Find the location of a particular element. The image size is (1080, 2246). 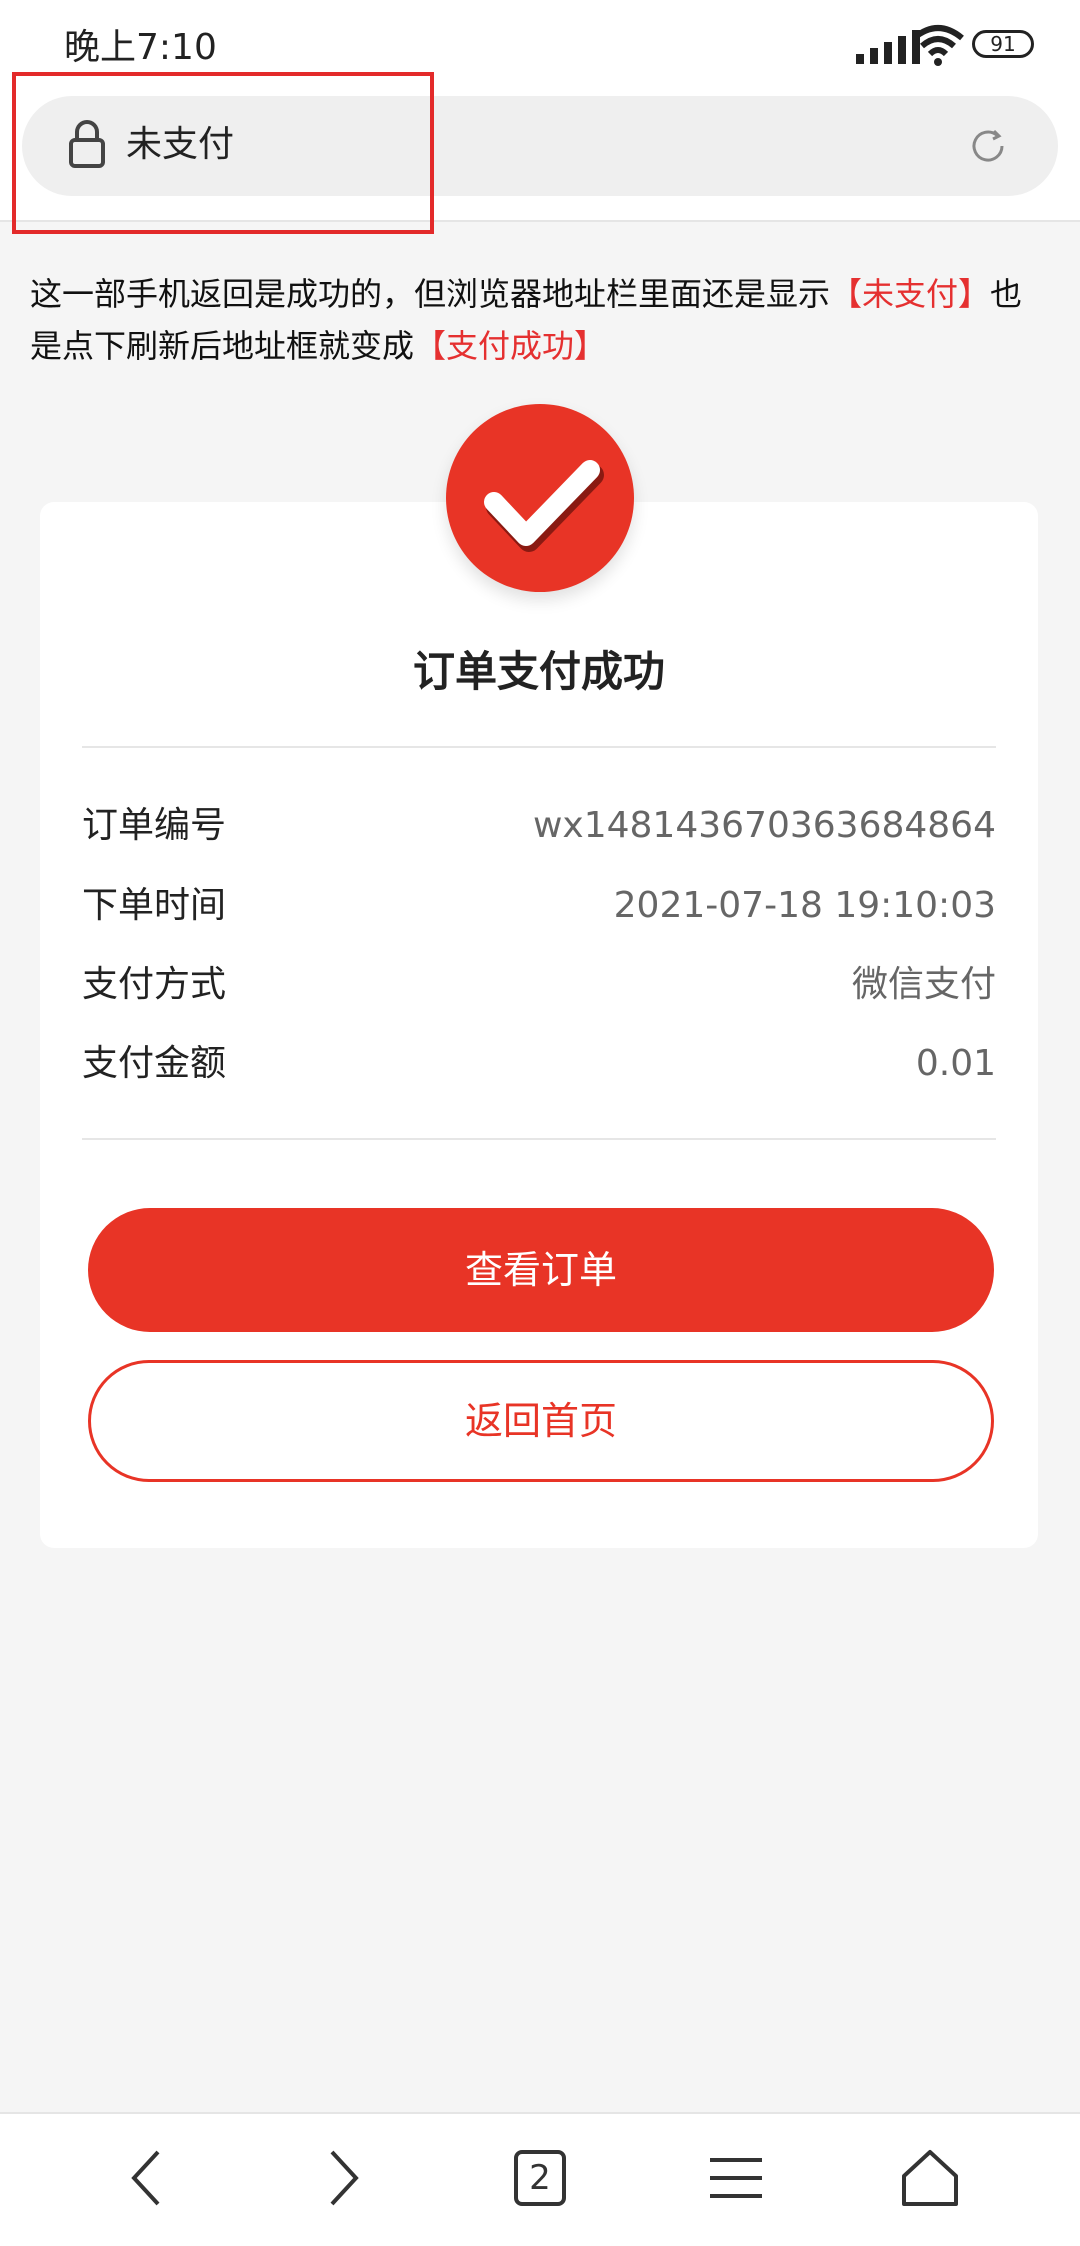

info-row-payment-method: 支付方式 微信支付 is located at coordinates (539, 985).